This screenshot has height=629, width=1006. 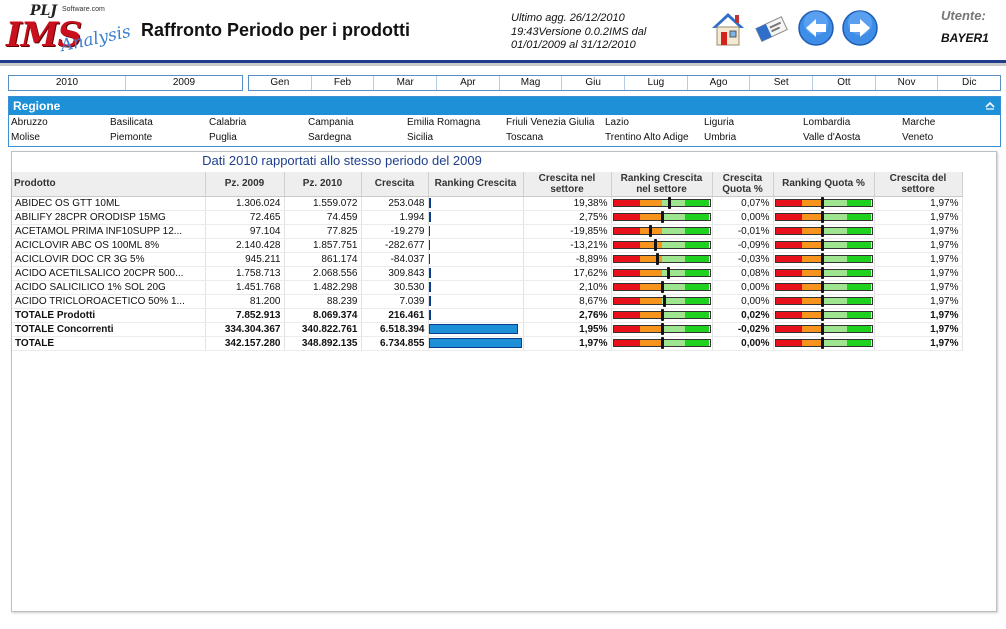 What do you see at coordinates (245, 184) in the screenshot?
I see `column-header-pz2009: Pz. 2009` at bounding box center [245, 184].